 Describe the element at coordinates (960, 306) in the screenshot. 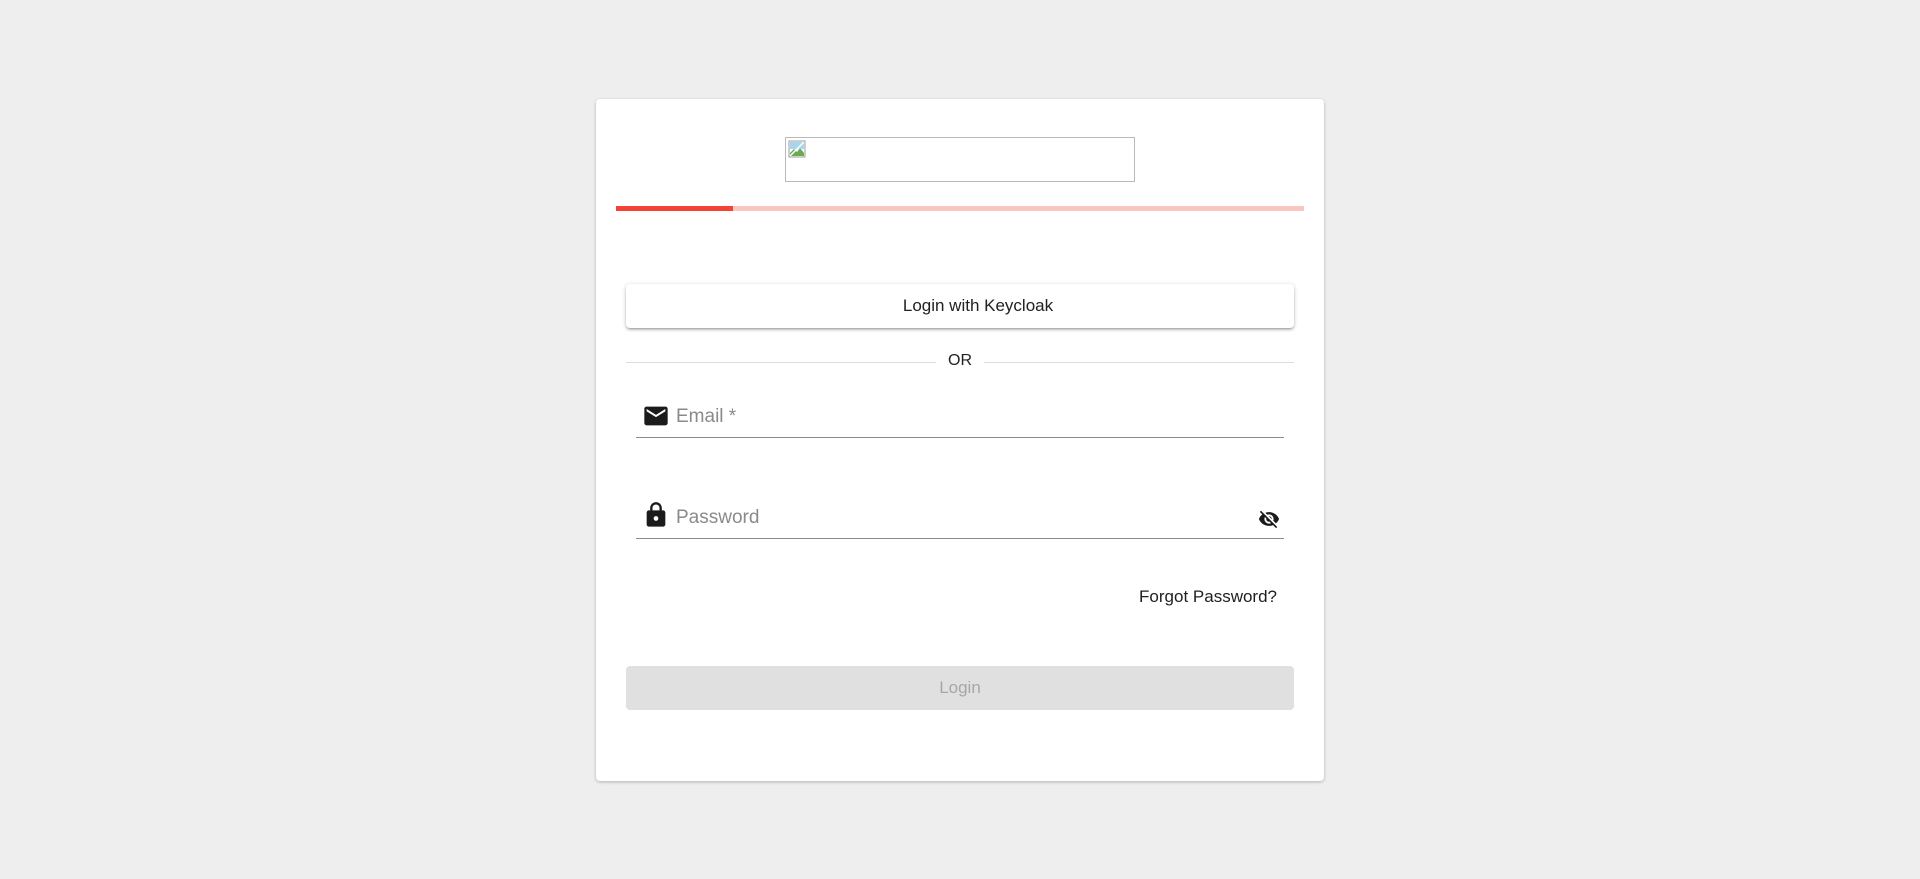

I see `login-with-keycloak-button: Login with Keycloak` at that location.